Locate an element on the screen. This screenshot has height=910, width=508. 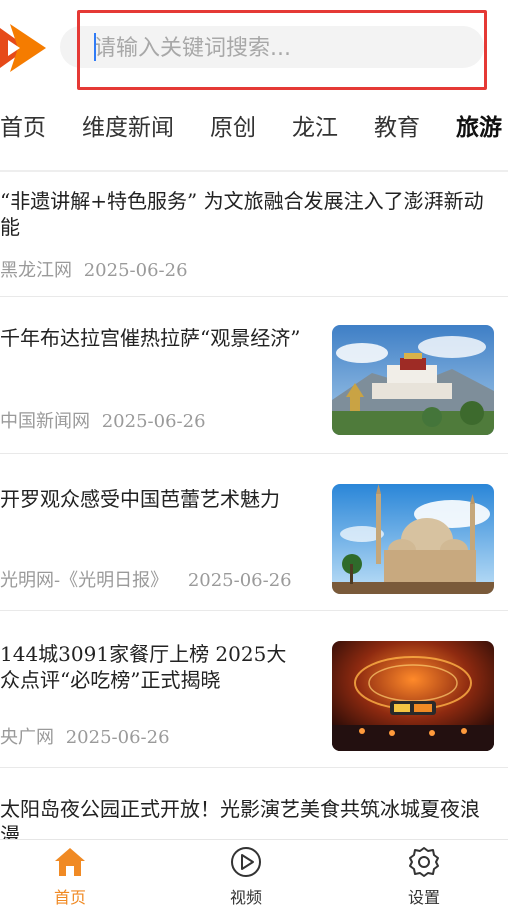
header is located at coordinates (254, 48).